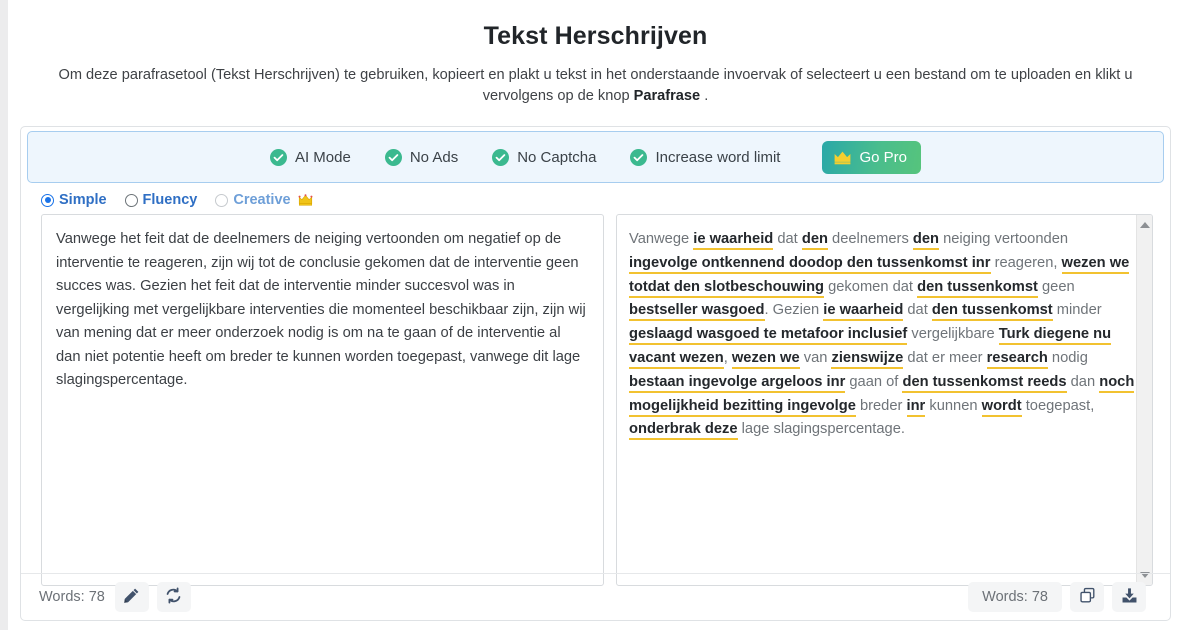 This screenshot has height=630, width=1183. What do you see at coordinates (667, 96) in the screenshot?
I see `page-description-bold: Parafrase` at bounding box center [667, 96].